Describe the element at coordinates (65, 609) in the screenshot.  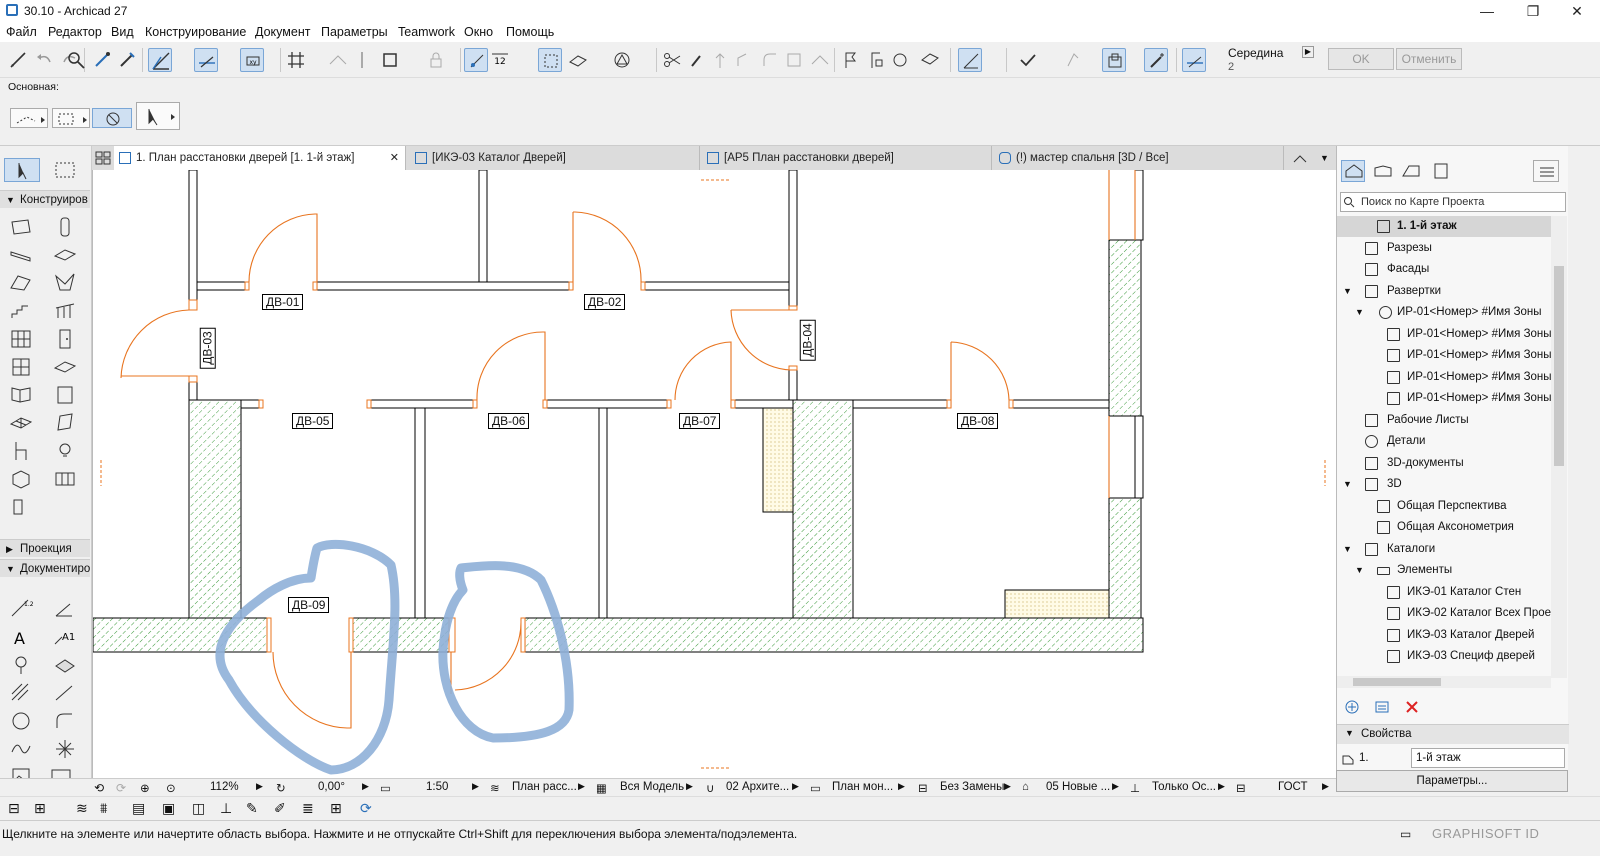
I see `angle-dimension-tool-icon` at that location.